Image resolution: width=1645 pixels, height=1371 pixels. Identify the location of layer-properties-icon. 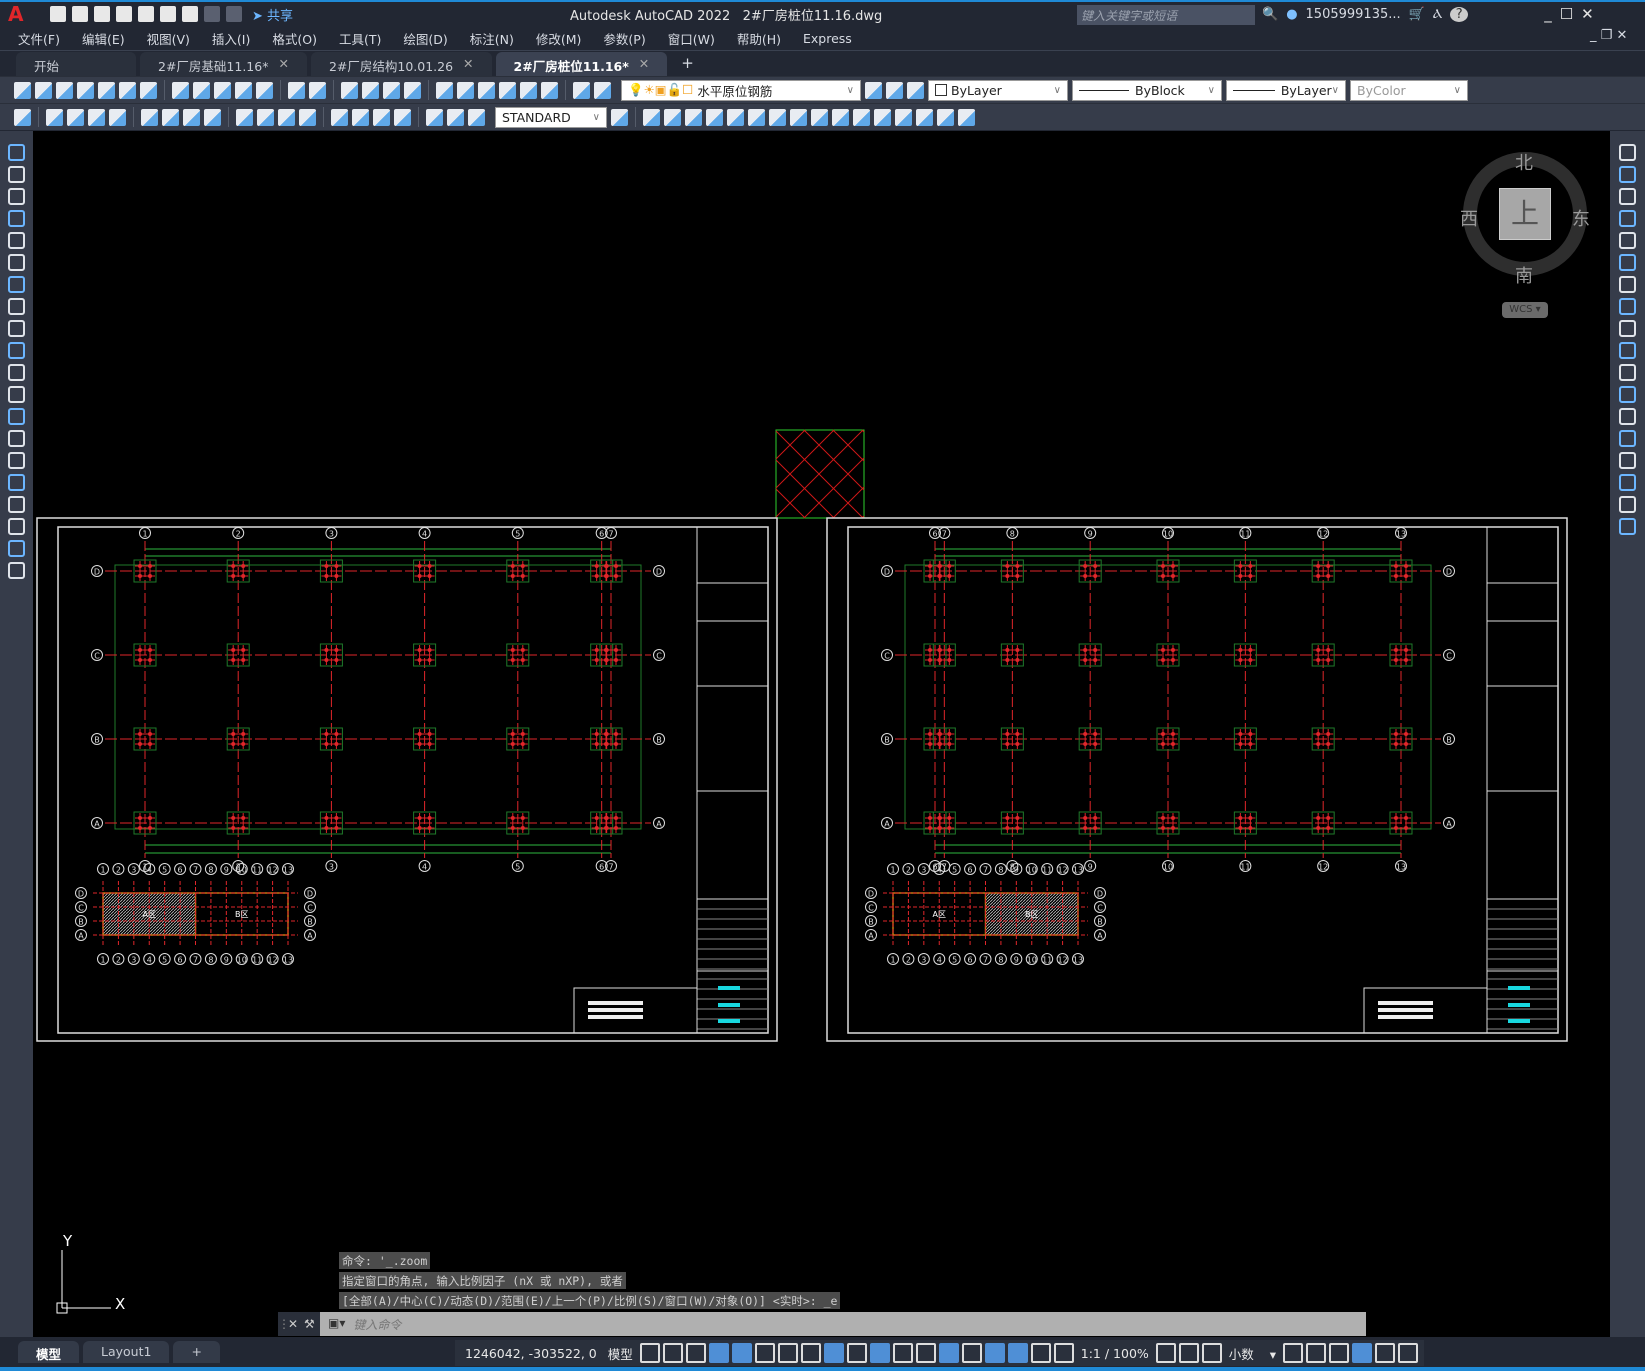
(602, 90).